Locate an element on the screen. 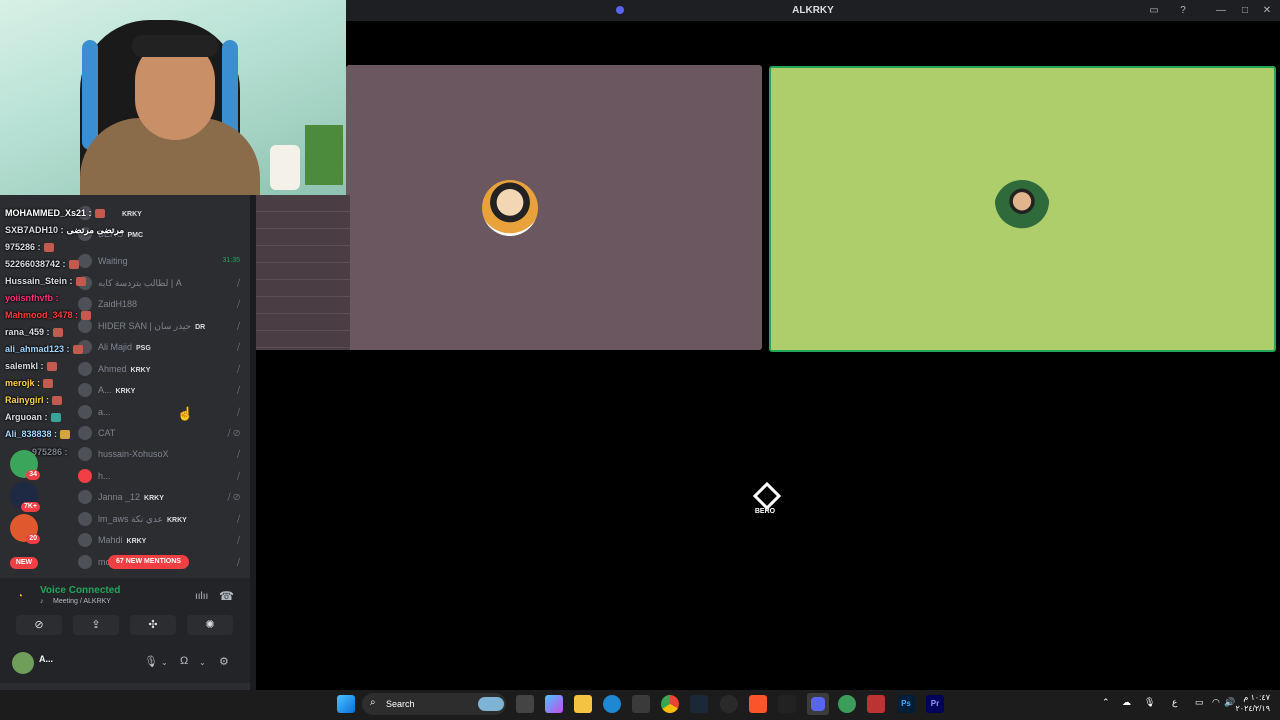 The width and height of the screenshot is (1280, 720). voice-member-row: Ali Majid PSG ⧸ is located at coordinates (164, 347).